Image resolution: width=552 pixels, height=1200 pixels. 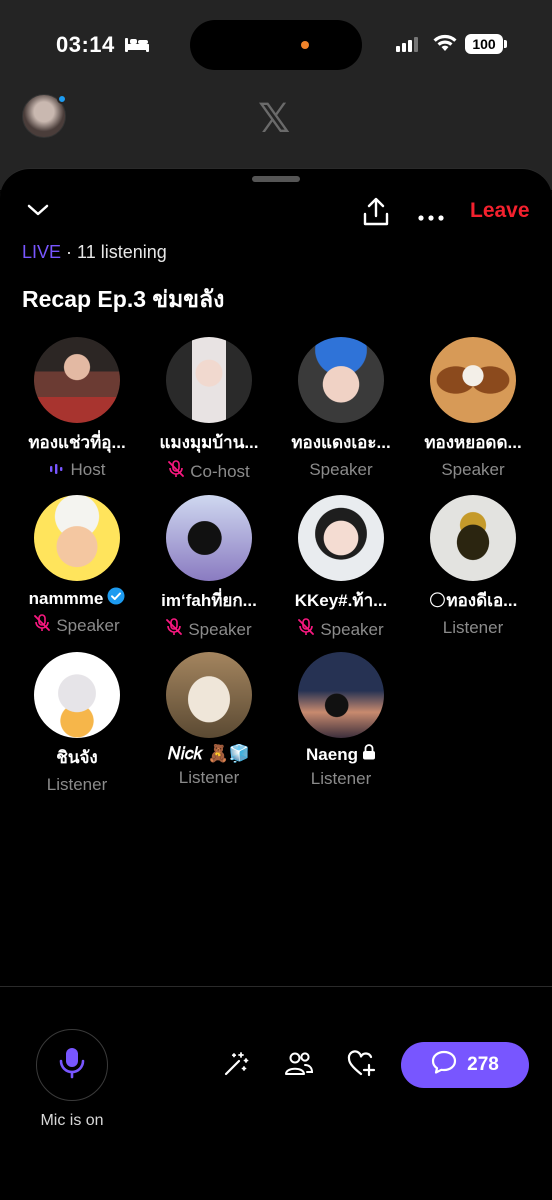 What do you see at coordinates (305, 45) in the screenshot?
I see `privacy-indicator-icon` at bounding box center [305, 45].